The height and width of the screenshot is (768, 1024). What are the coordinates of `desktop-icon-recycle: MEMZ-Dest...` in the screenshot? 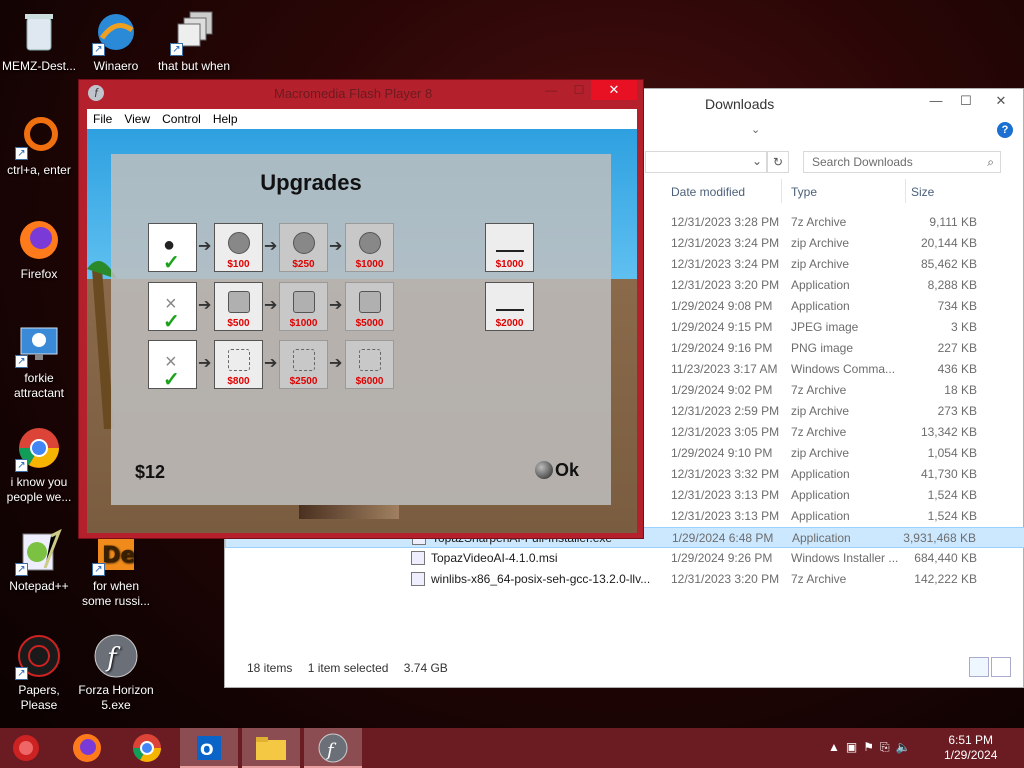 It's located at (39, 41).